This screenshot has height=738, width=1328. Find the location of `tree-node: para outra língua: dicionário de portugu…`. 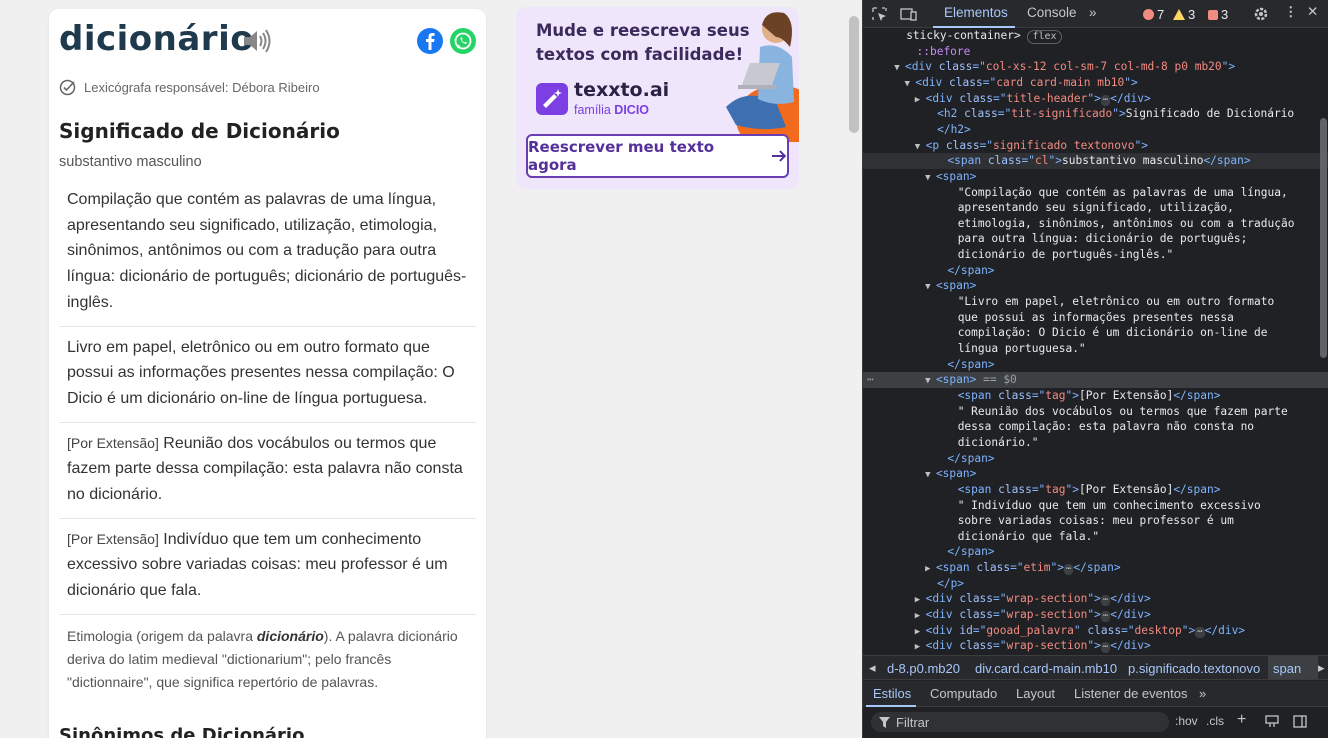

tree-node: para outra língua: dicionário de portugu… is located at coordinates (1095, 239).